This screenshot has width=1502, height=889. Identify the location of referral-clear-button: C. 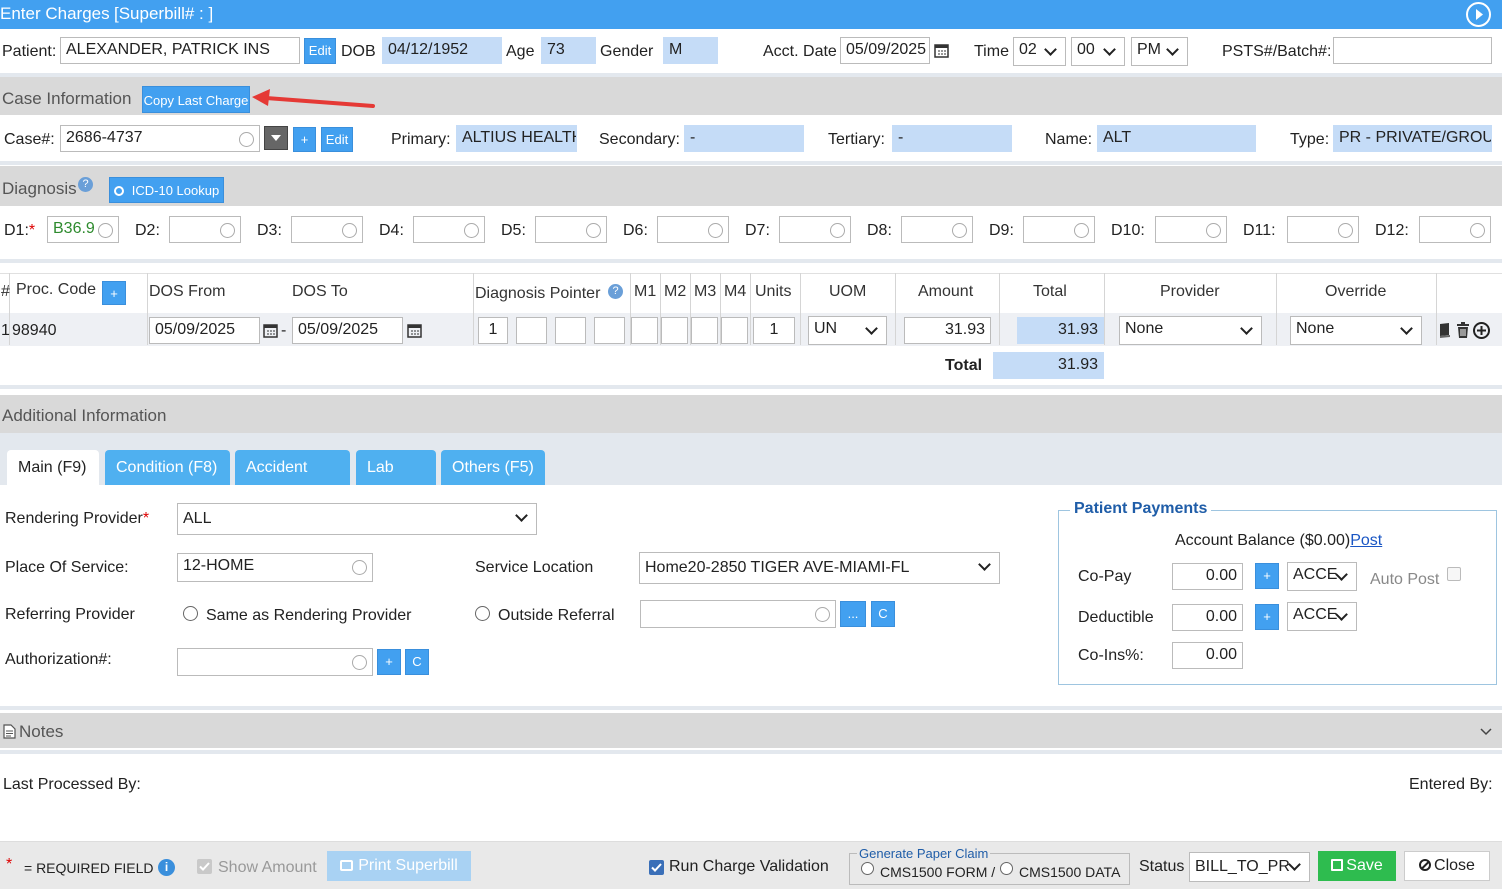
(883, 614).